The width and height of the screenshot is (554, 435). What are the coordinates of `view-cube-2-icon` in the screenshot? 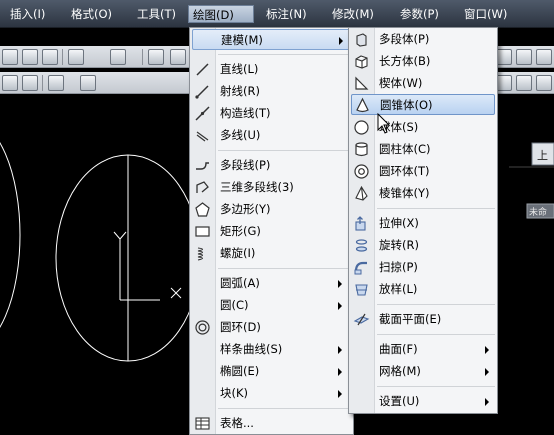 It's located at (30, 83).